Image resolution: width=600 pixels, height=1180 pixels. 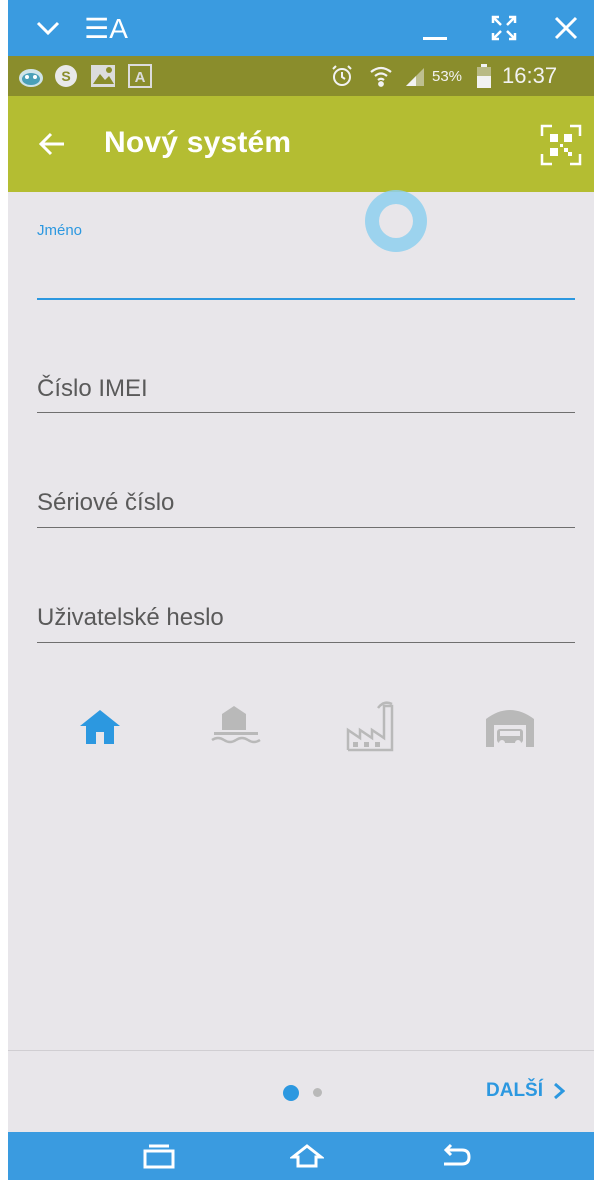 I want to click on imei-field-hint: Číslo IMEI, so click(x=92, y=389).